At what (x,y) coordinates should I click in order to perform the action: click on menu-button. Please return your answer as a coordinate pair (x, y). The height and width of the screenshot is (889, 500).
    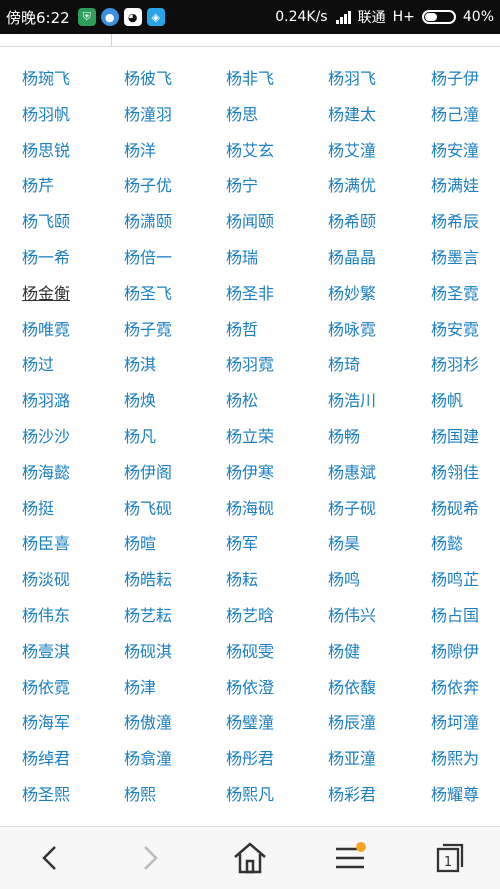
    Looking at the image, I should click on (350, 858).